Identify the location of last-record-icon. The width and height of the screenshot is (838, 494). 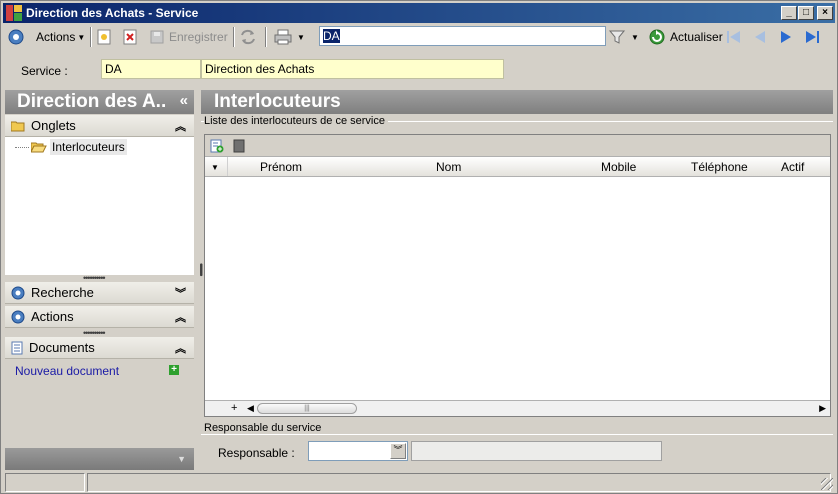
(812, 37).